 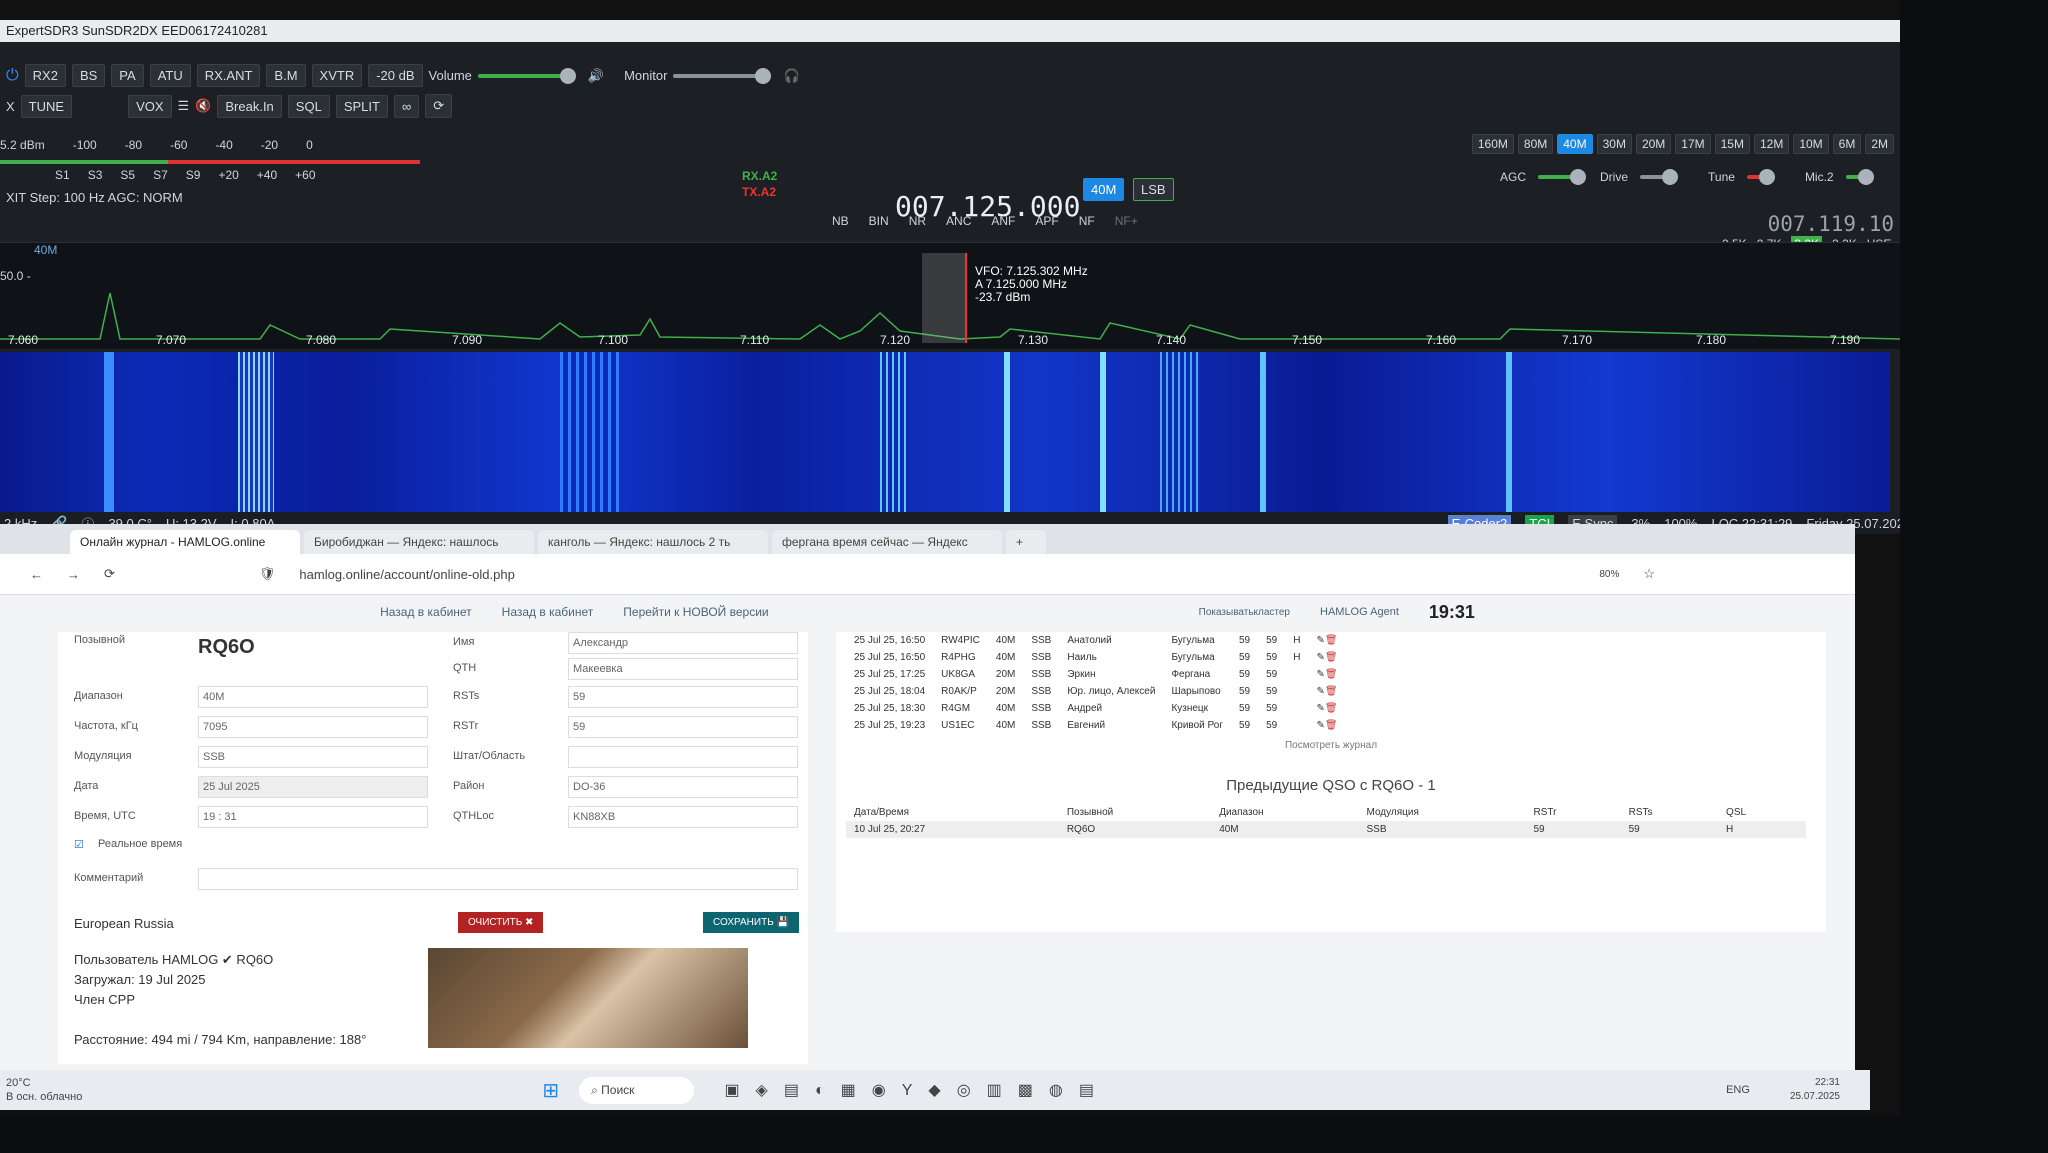 What do you see at coordinates (313, 757) in the screenshot?
I see `mode-select: SSB` at bounding box center [313, 757].